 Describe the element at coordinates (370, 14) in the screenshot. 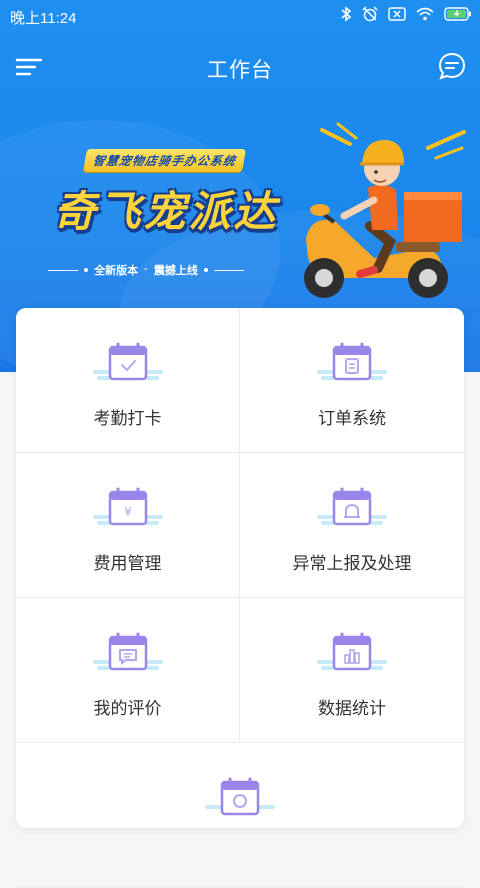

I see `alarm-off-icon` at that location.